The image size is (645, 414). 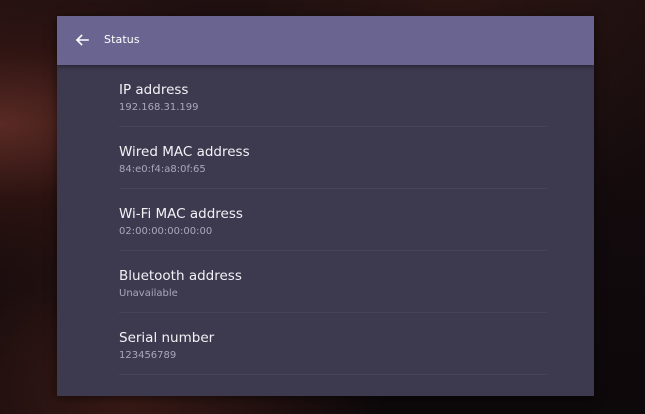 I want to click on page-title: Status, so click(x=122, y=39).